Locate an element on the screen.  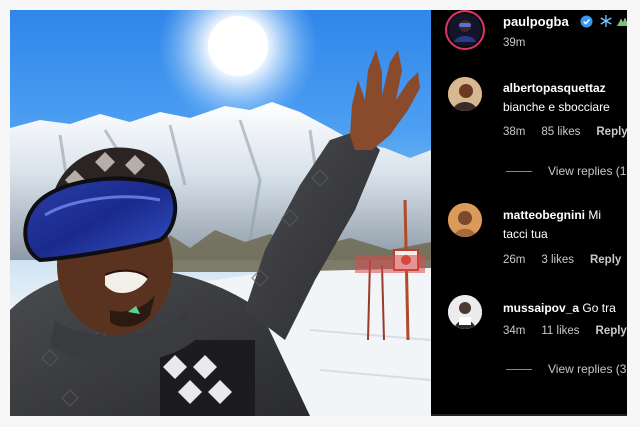
comment-username: matteobegnini Mi is located at coordinates (552, 215).